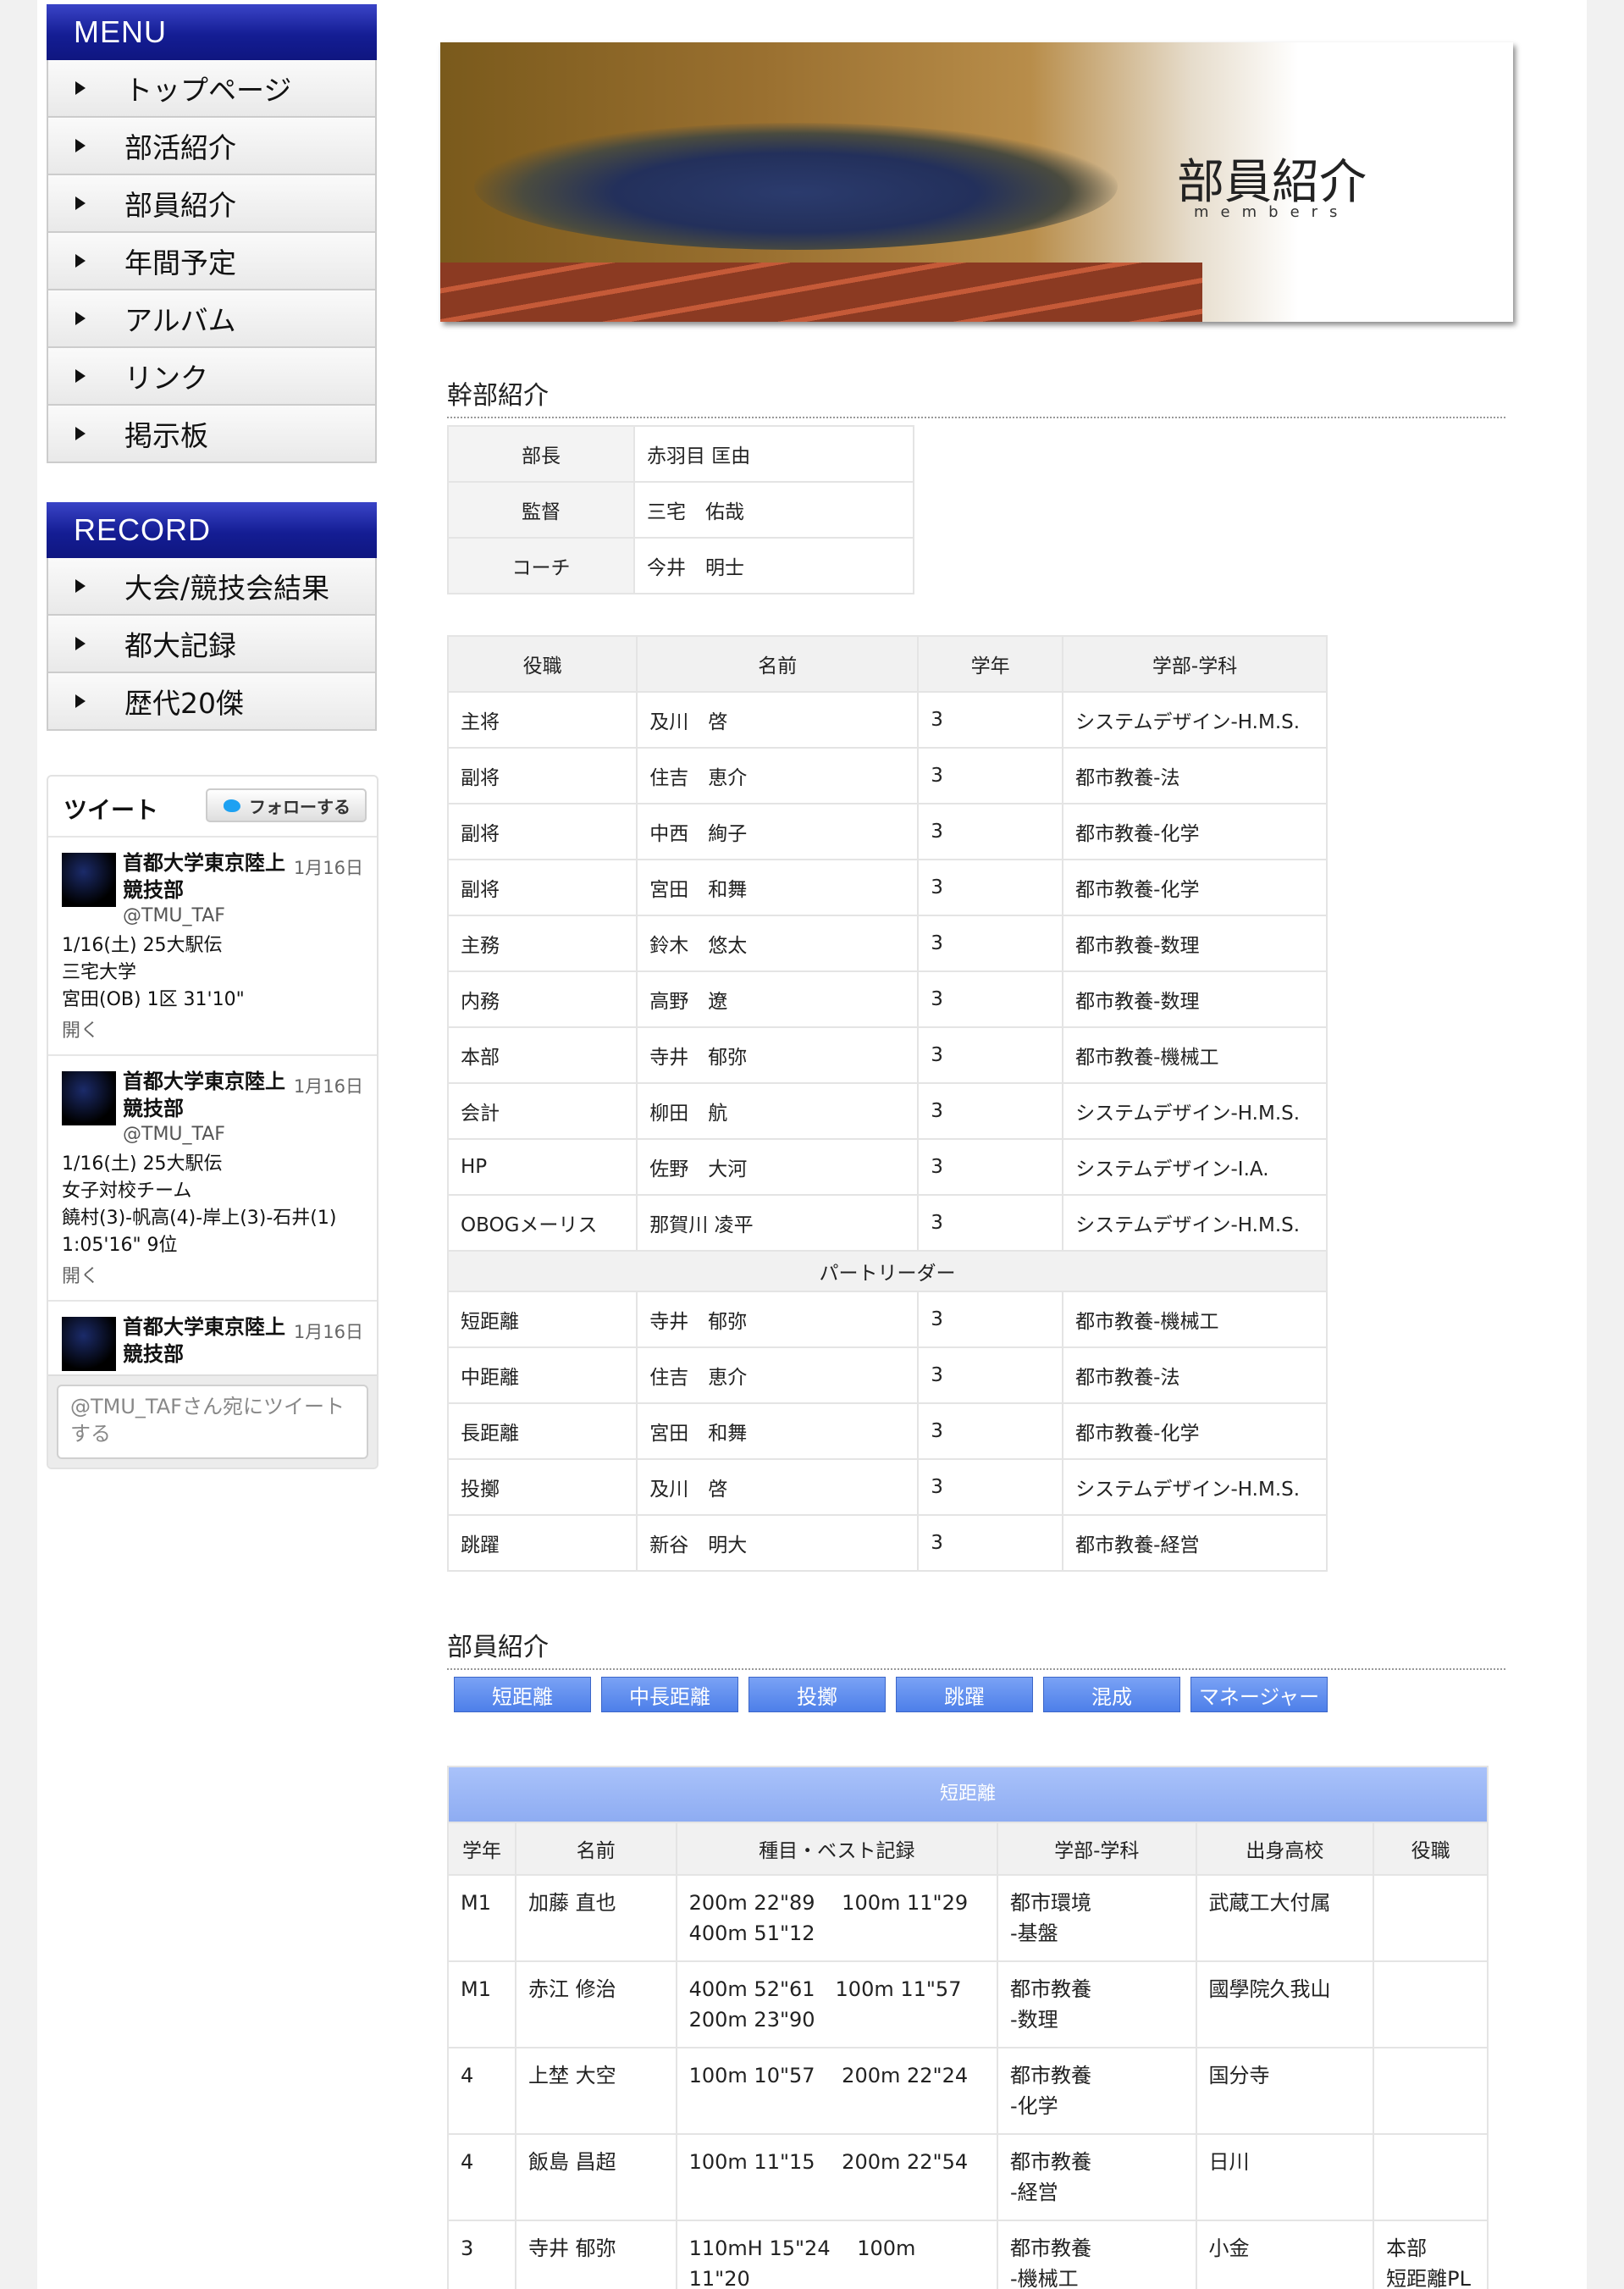 The height and width of the screenshot is (2289, 1624). Describe the element at coordinates (836, 2177) in the screenshot. I see `member-cell: 100m 11"15 200m 22"54` at that location.